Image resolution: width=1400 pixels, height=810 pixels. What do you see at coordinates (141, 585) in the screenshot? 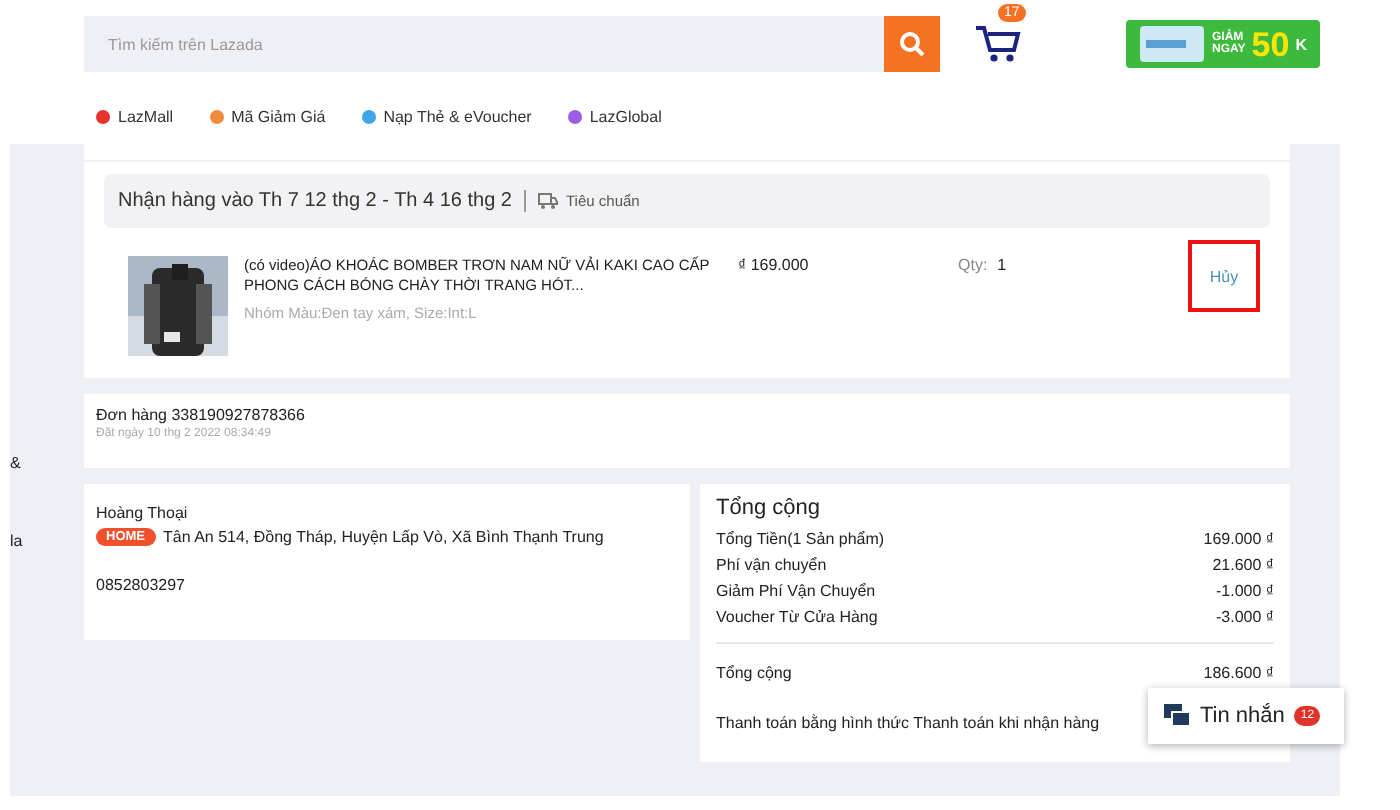
I see `phone-number: 0852803297` at bounding box center [141, 585].